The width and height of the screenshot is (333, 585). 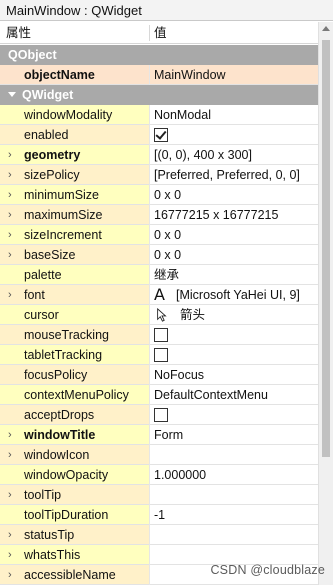 What do you see at coordinates (74, 555) in the screenshot?
I see `property-name-cell: › whatsThis` at bounding box center [74, 555].